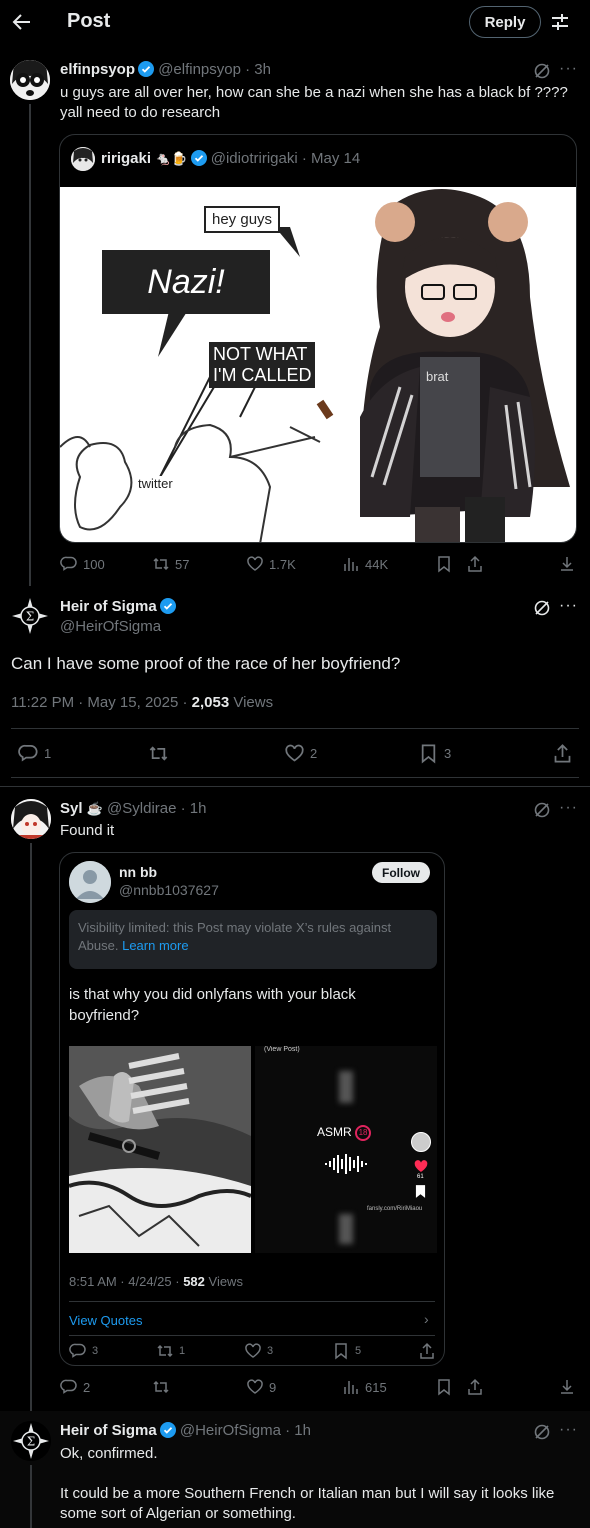 The image size is (590, 1528). Describe the element at coordinates (351, 1387) in the screenshot. I see `views-icon` at that location.